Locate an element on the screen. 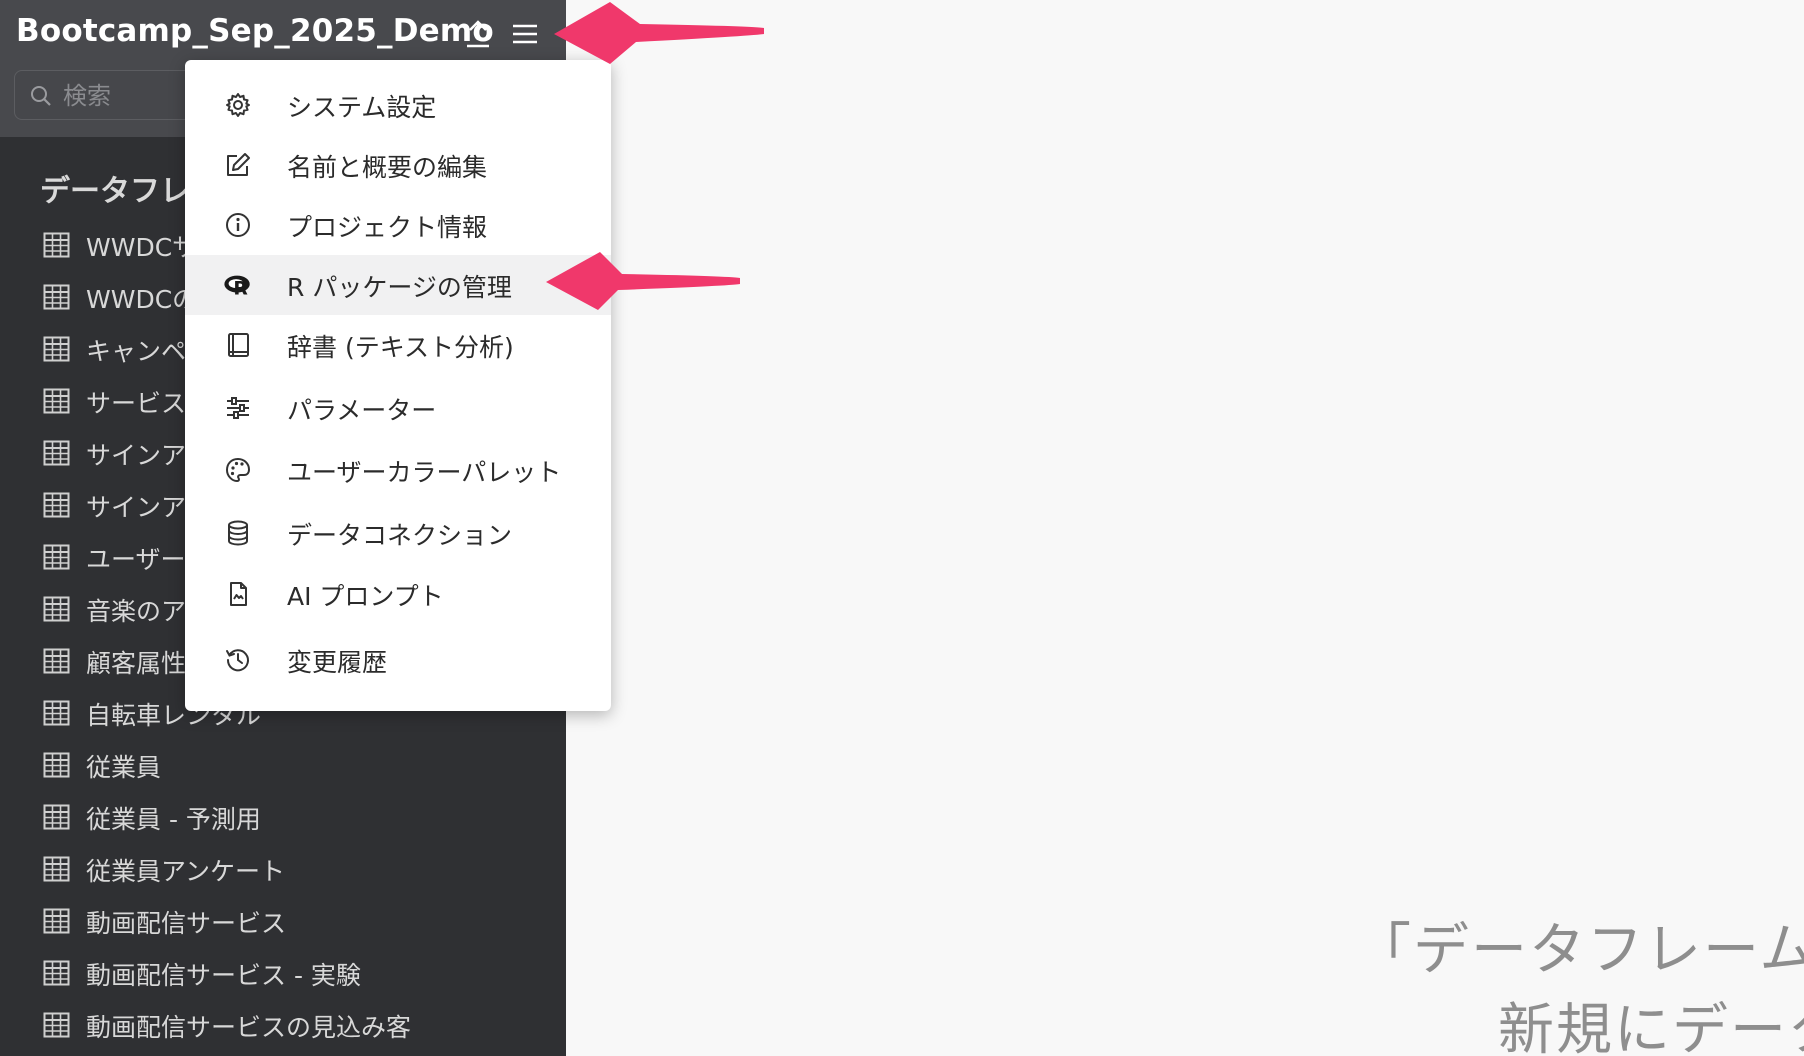  palette-icon is located at coordinates (238, 470).